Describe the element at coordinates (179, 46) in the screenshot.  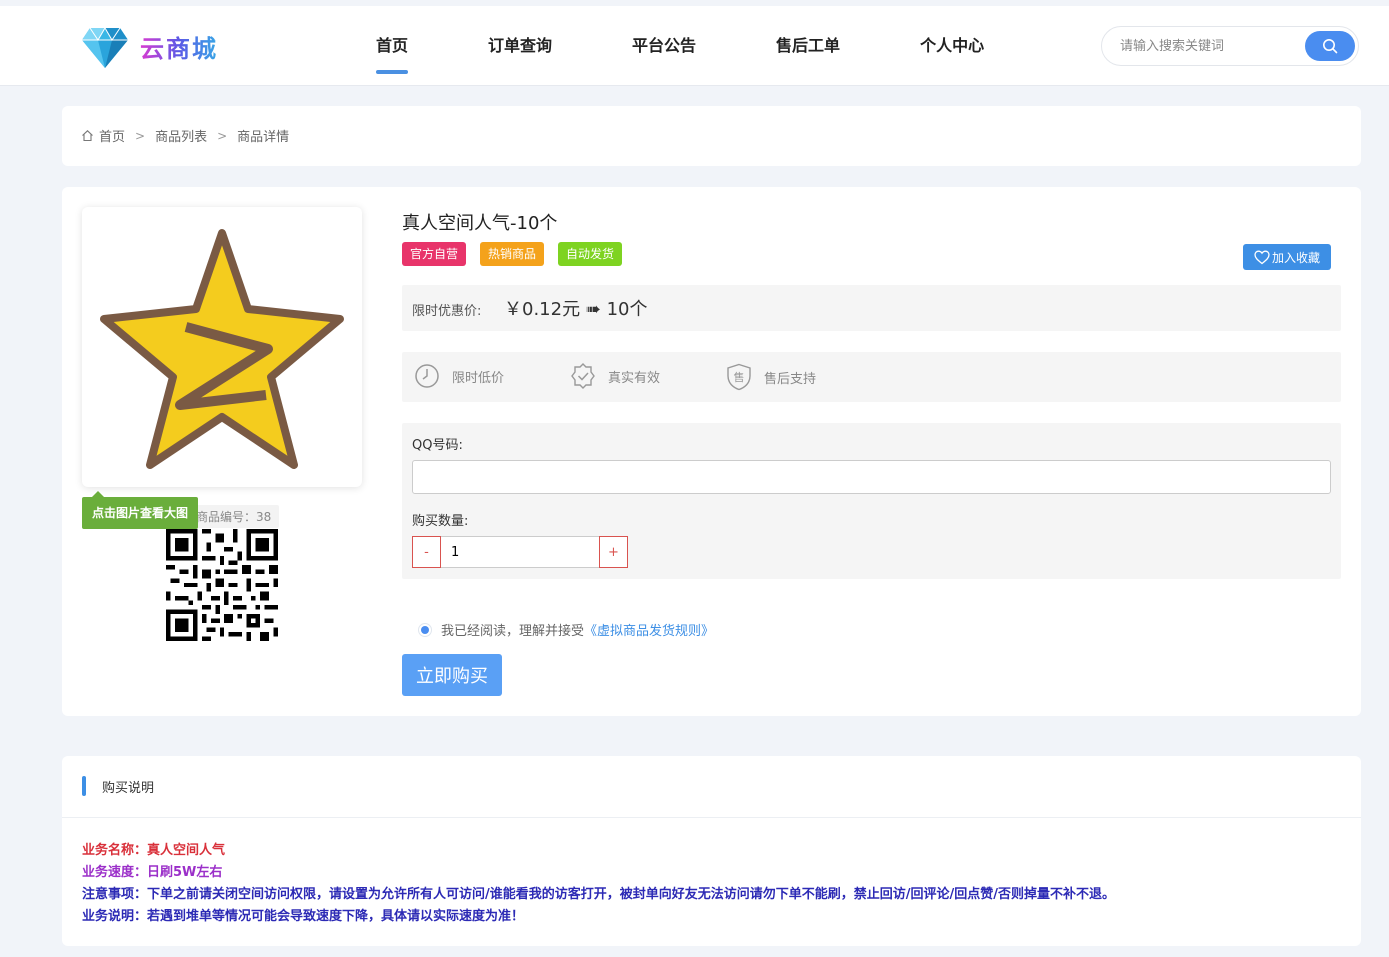
I see `logo-text: 云商城` at that location.